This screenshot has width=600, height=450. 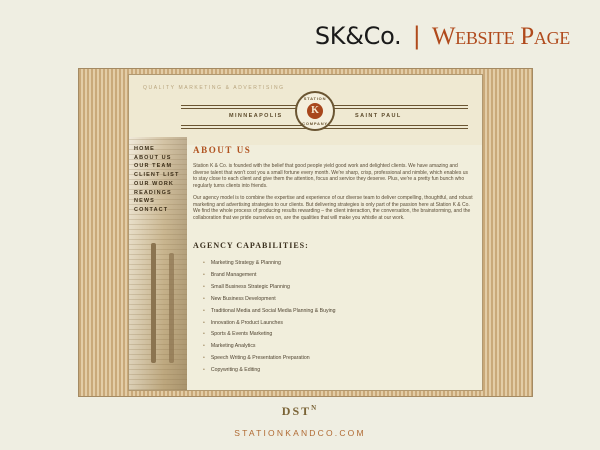 I want to click on site-tagline: QUALITY MARKETING & ADVERTISING, so click(x=214, y=88).